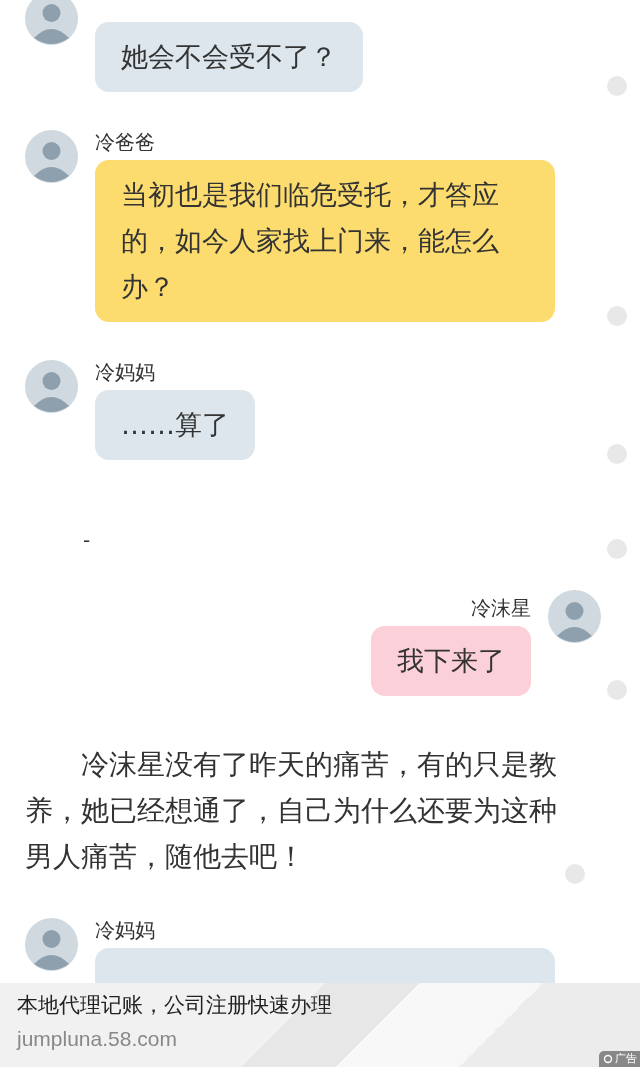 Image resolution: width=640 pixels, height=1067 pixels. I want to click on sender-name: 冷沫星, so click(501, 608).